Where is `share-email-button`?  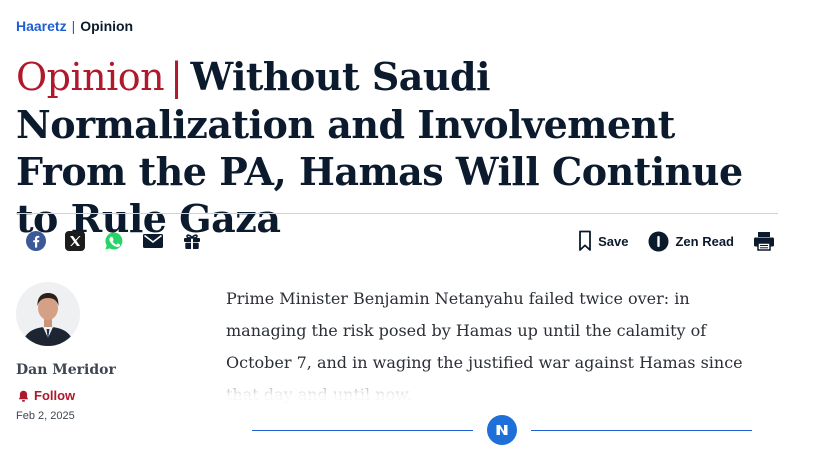 share-email-button is located at coordinates (152, 241).